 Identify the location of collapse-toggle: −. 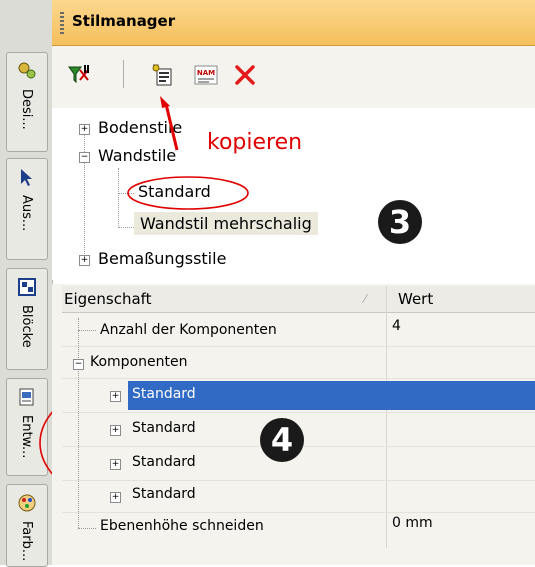
(78, 364).